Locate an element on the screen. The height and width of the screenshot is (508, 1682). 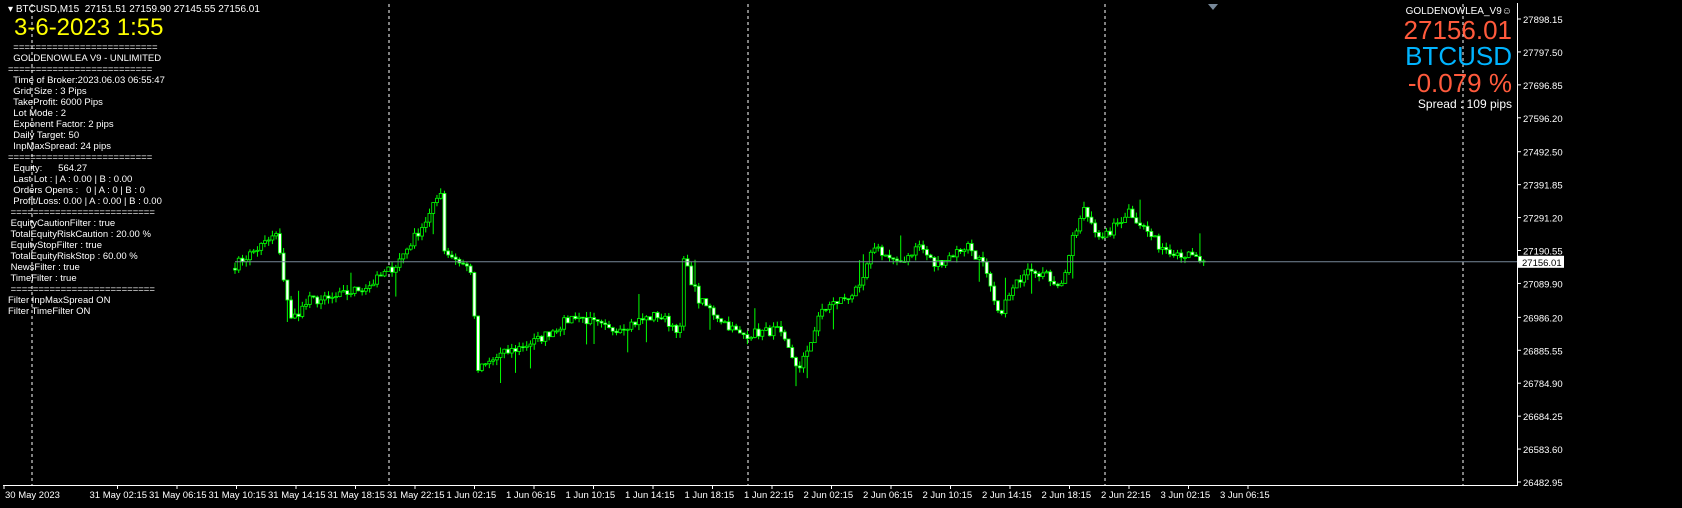
time-tick-label: 2 Jun 10:15 is located at coordinates (948, 495).